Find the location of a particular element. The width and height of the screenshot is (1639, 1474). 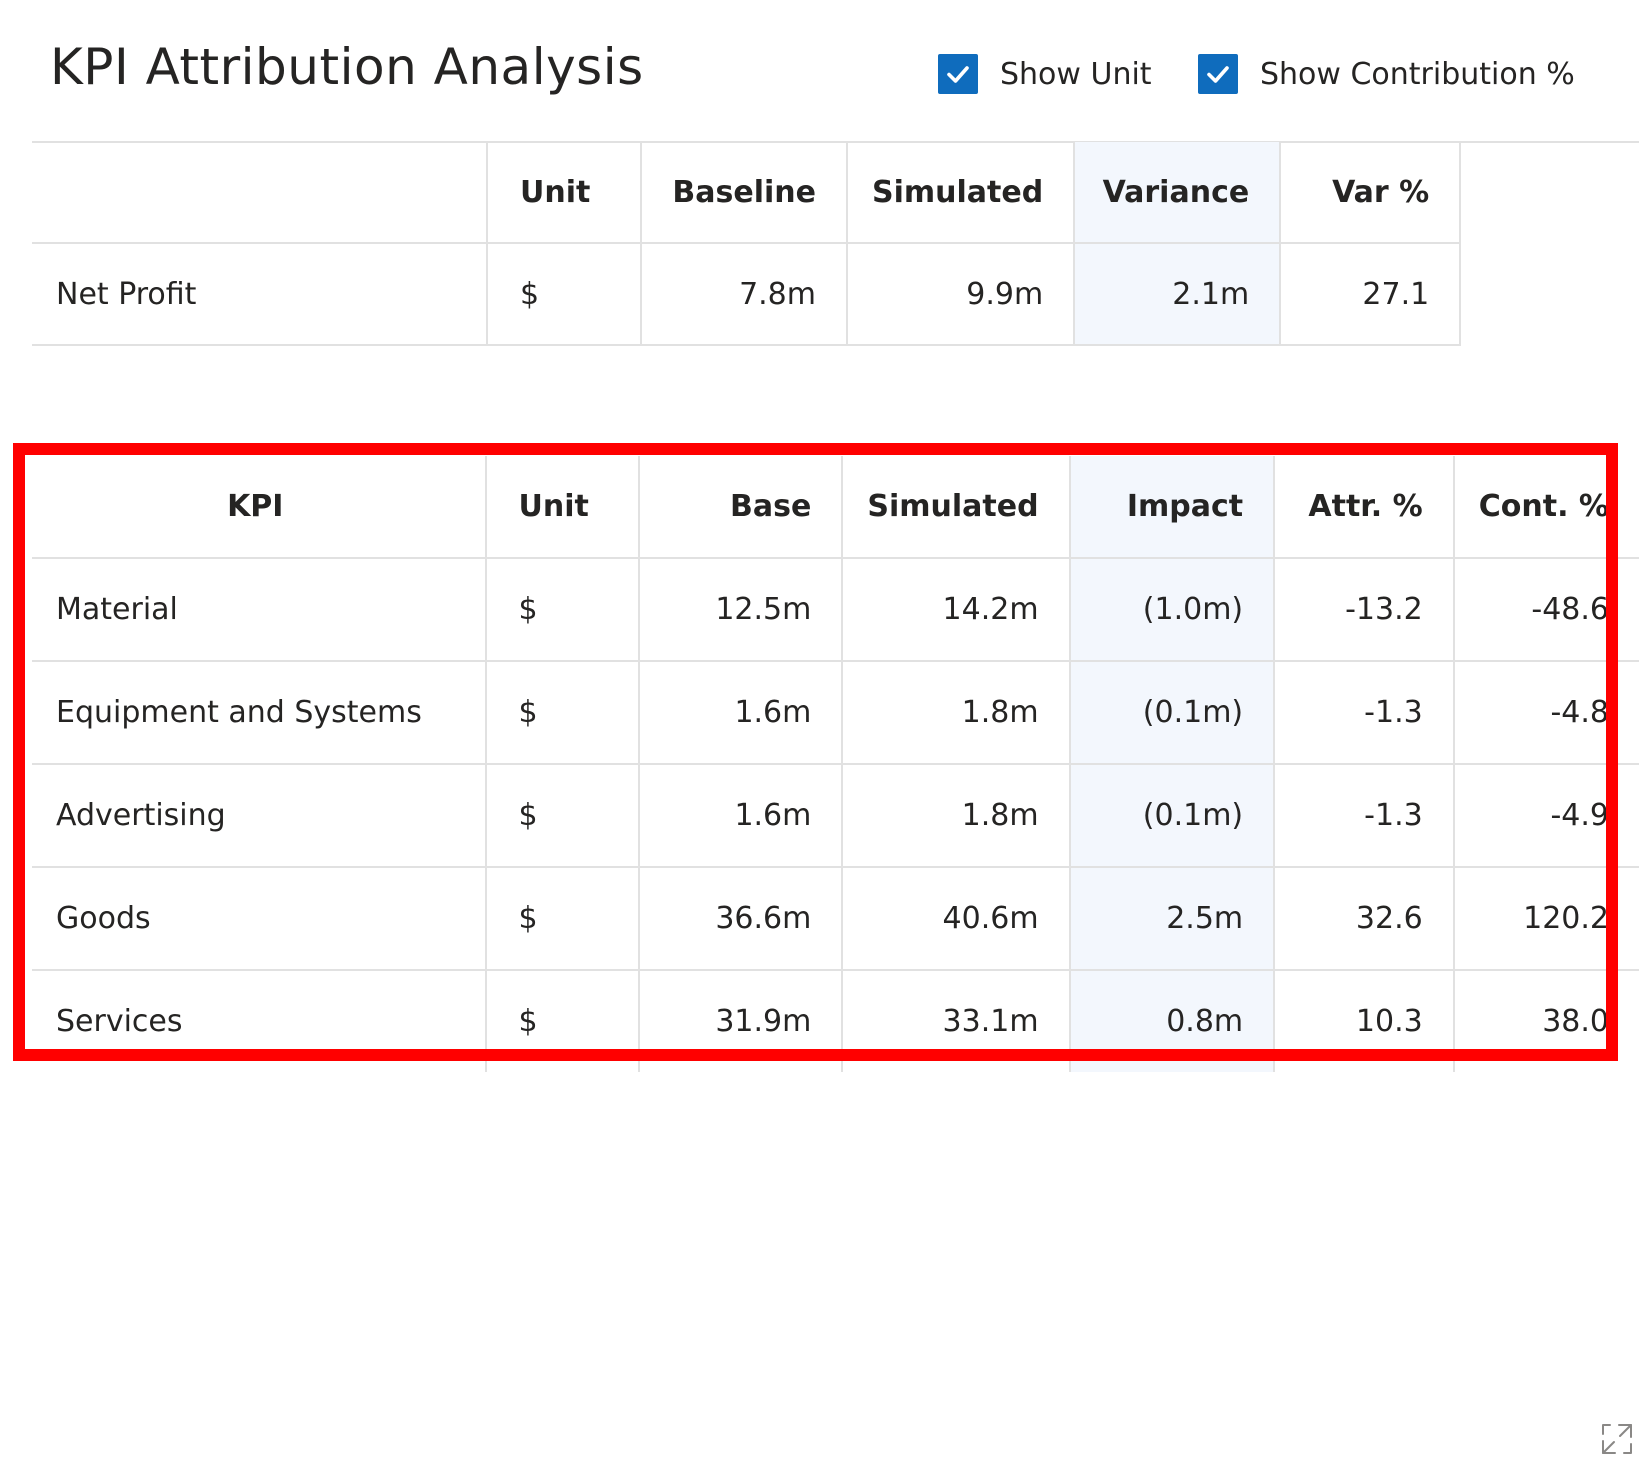

cont-percent-cell: -4.8 is located at coordinates (1545, 712).